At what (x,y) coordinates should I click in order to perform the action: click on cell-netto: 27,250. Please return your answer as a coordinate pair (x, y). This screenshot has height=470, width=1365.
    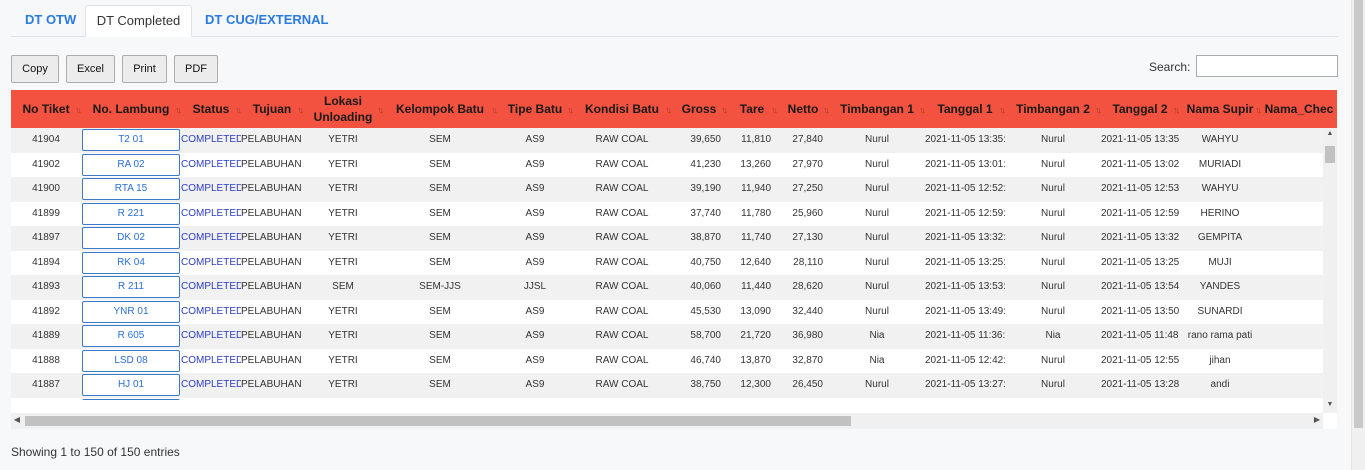
    Looking at the image, I should click on (807, 188).